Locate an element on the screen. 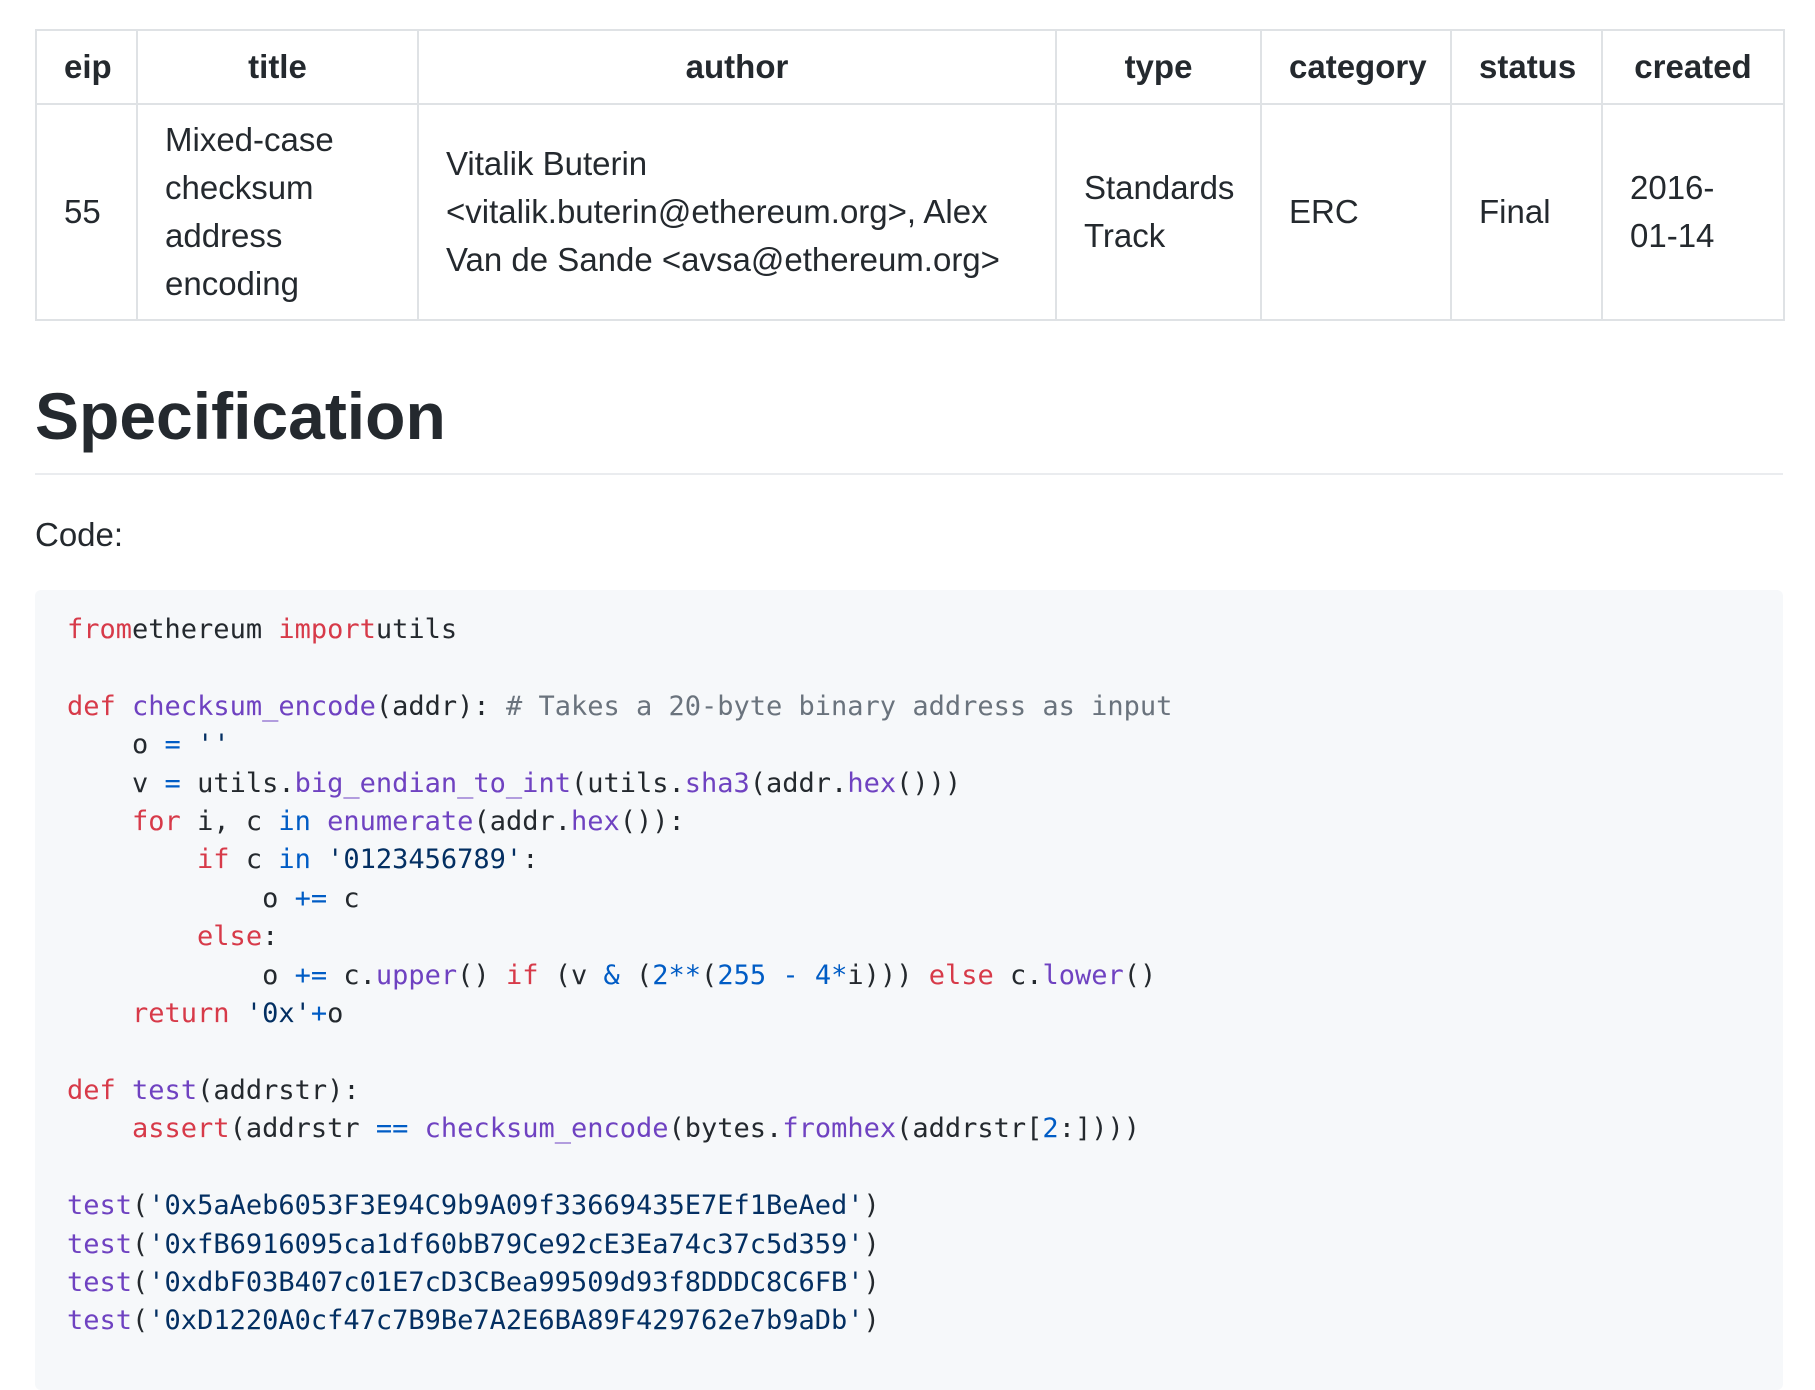  code-token: for is located at coordinates (156, 822).